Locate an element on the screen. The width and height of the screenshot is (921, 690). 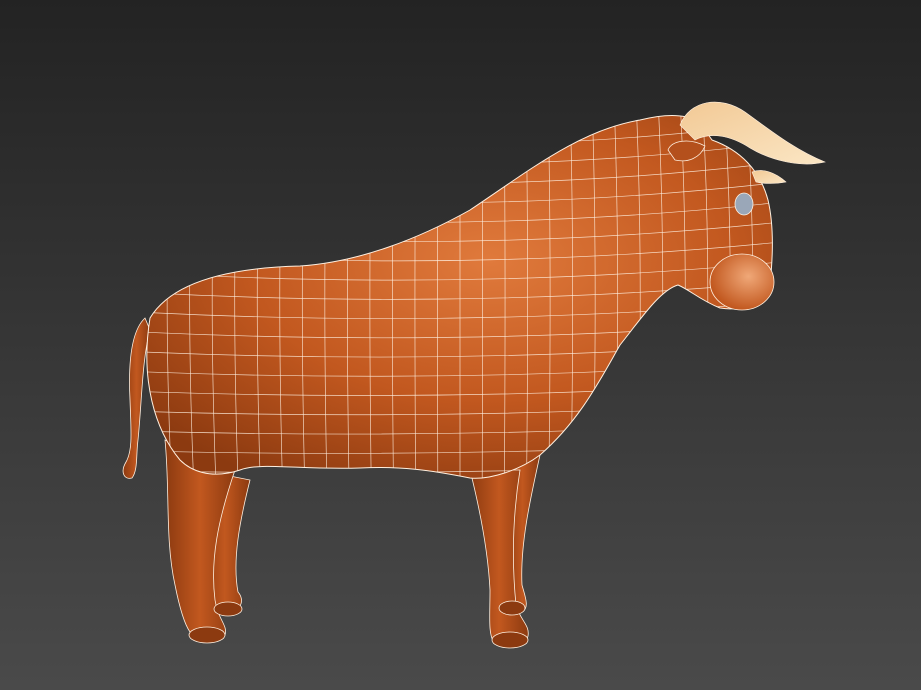
tail-mesh is located at coordinates (136, 398).